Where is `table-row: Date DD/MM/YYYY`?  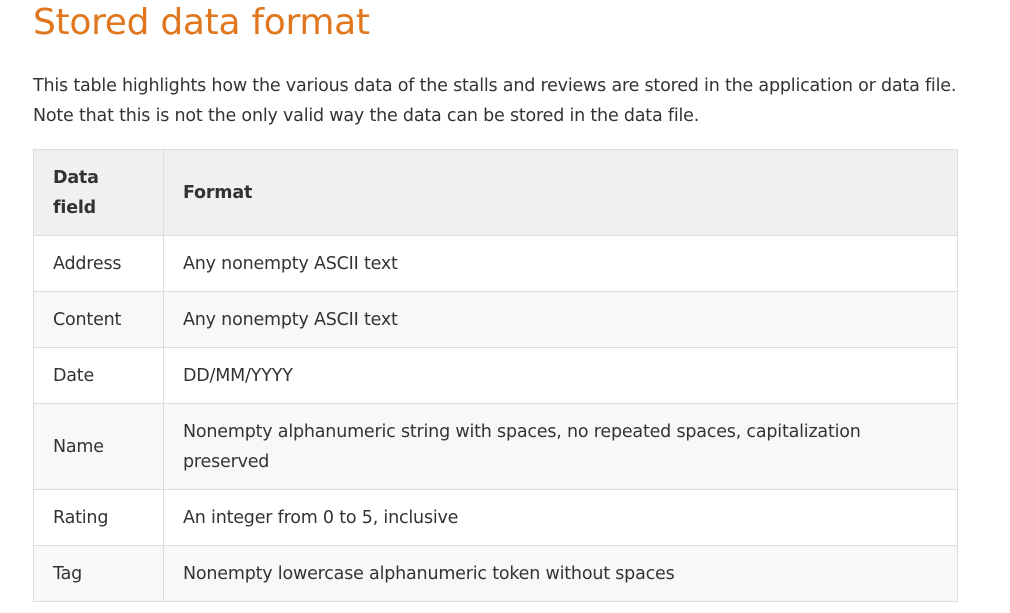
table-row: Date DD/MM/YYYY is located at coordinates (495, 375).